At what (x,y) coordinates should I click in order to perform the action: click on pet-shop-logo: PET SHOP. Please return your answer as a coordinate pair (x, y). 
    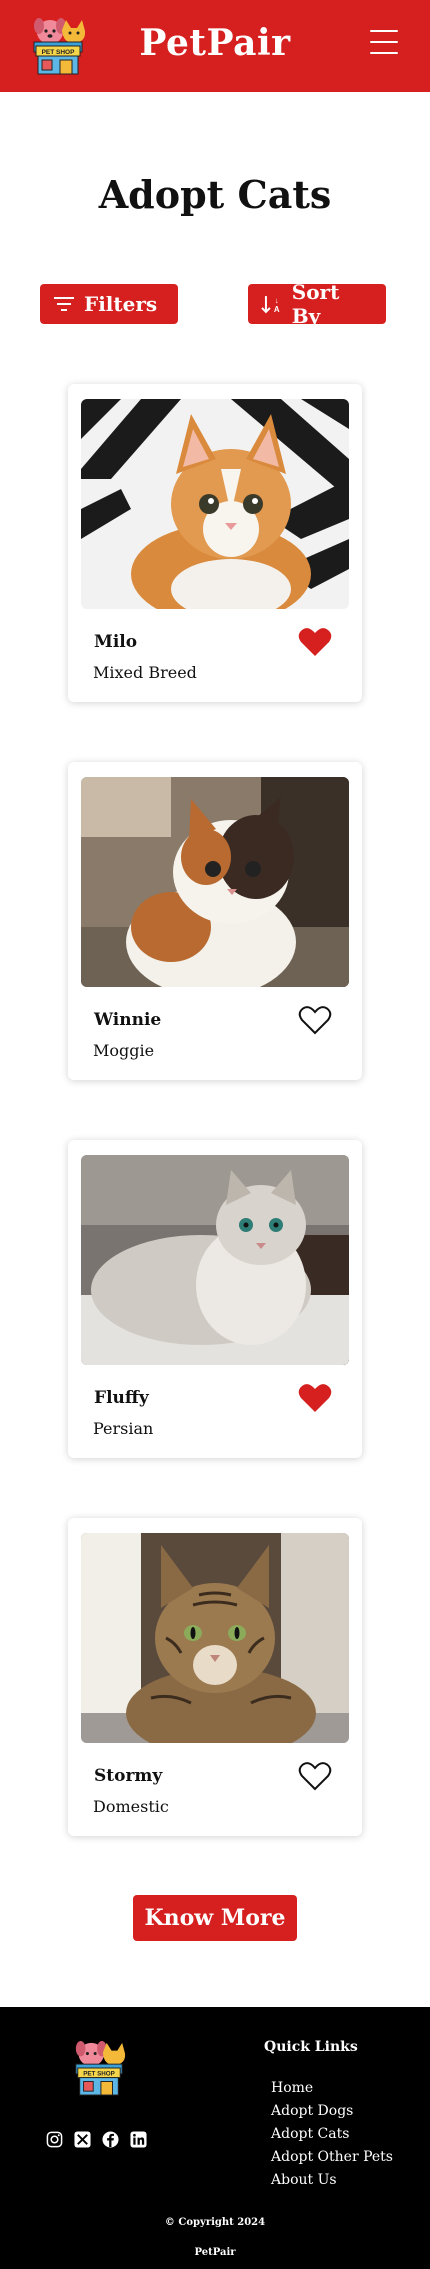
    Looking at the image, I should click on (99, 2068).